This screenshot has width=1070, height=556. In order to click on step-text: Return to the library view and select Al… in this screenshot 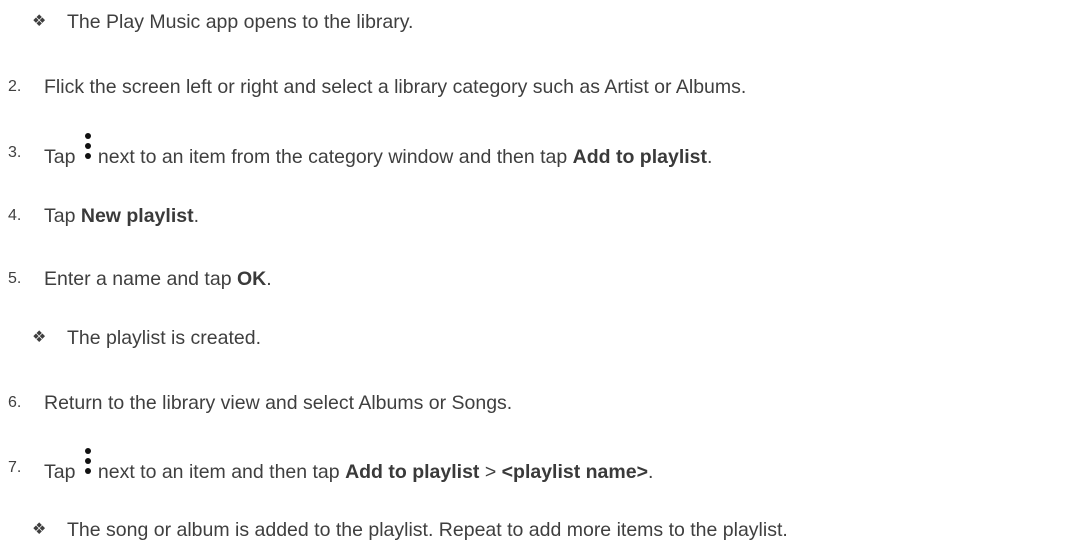, I will do `click(278, 403)`.